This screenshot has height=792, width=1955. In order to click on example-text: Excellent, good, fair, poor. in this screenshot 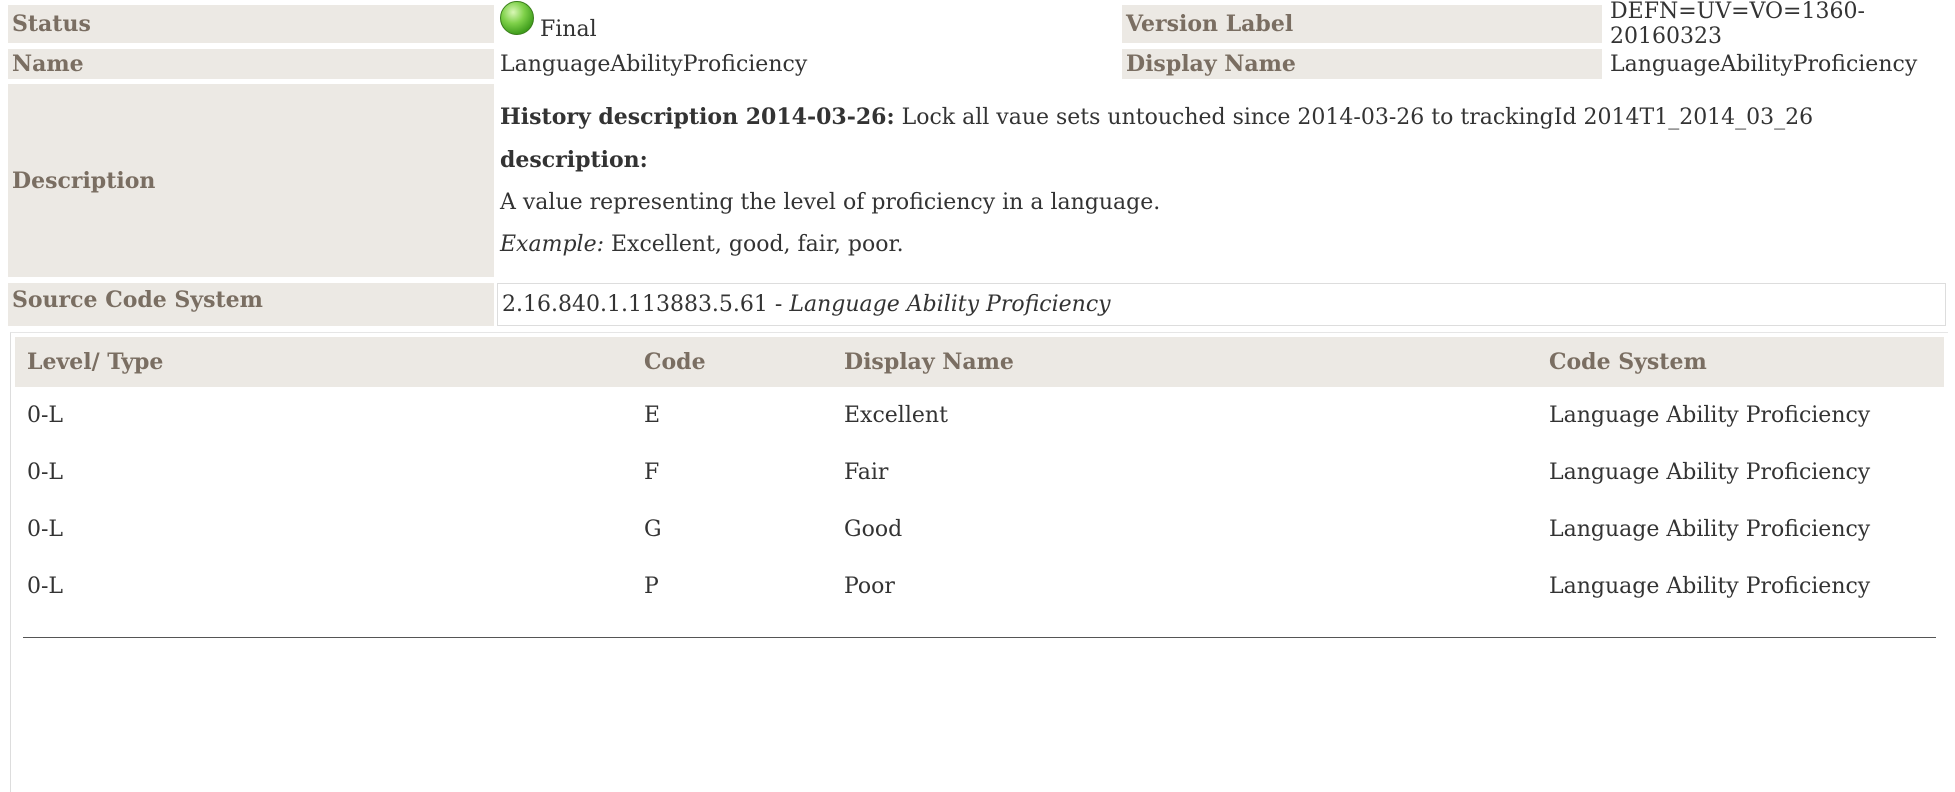, I will do `click(754, 244)`.